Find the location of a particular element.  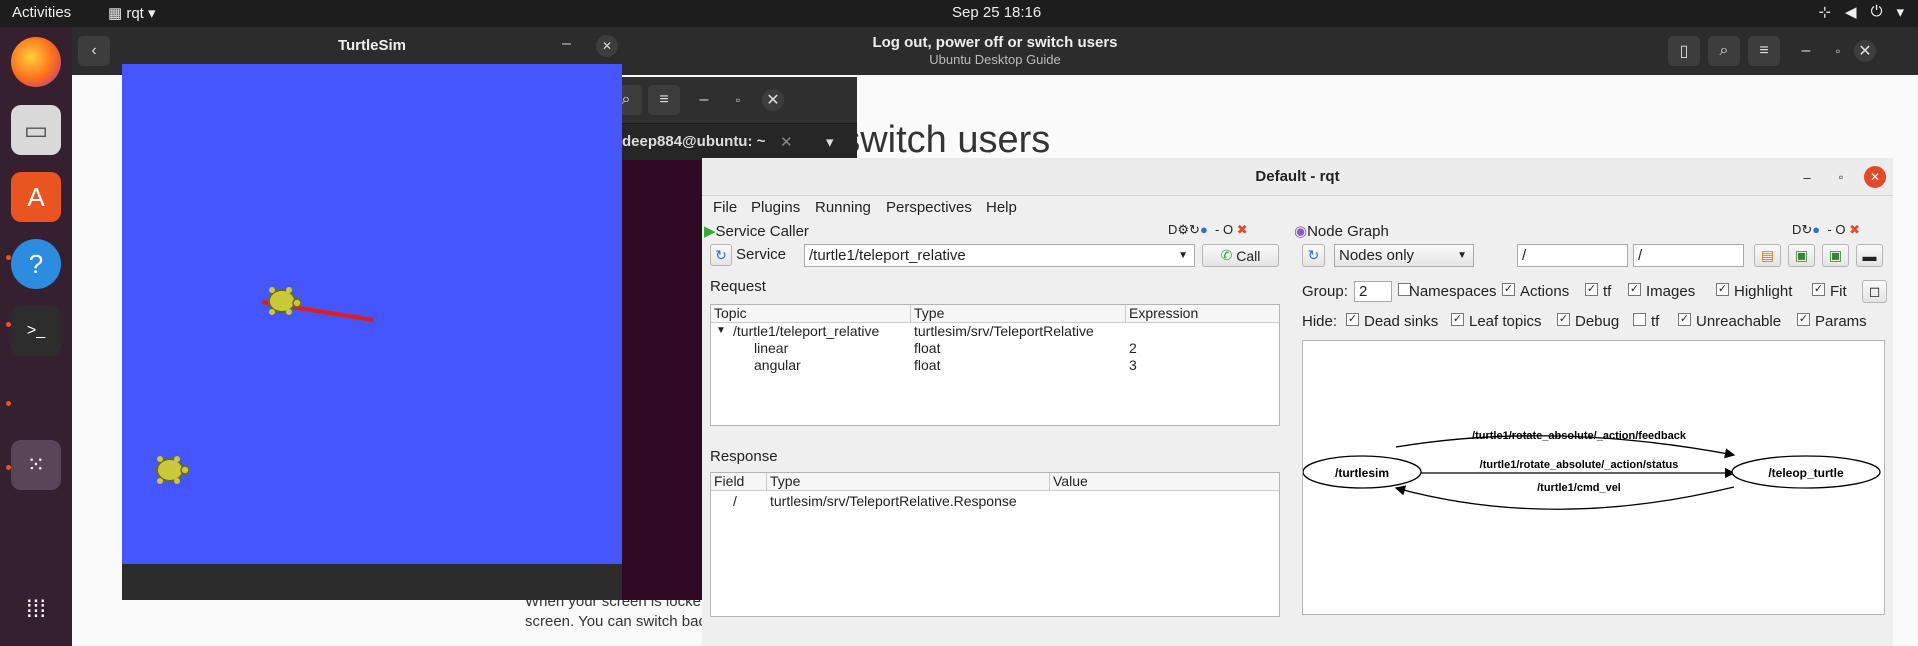

column-header: Expression is located at coordinates (1202, 314).